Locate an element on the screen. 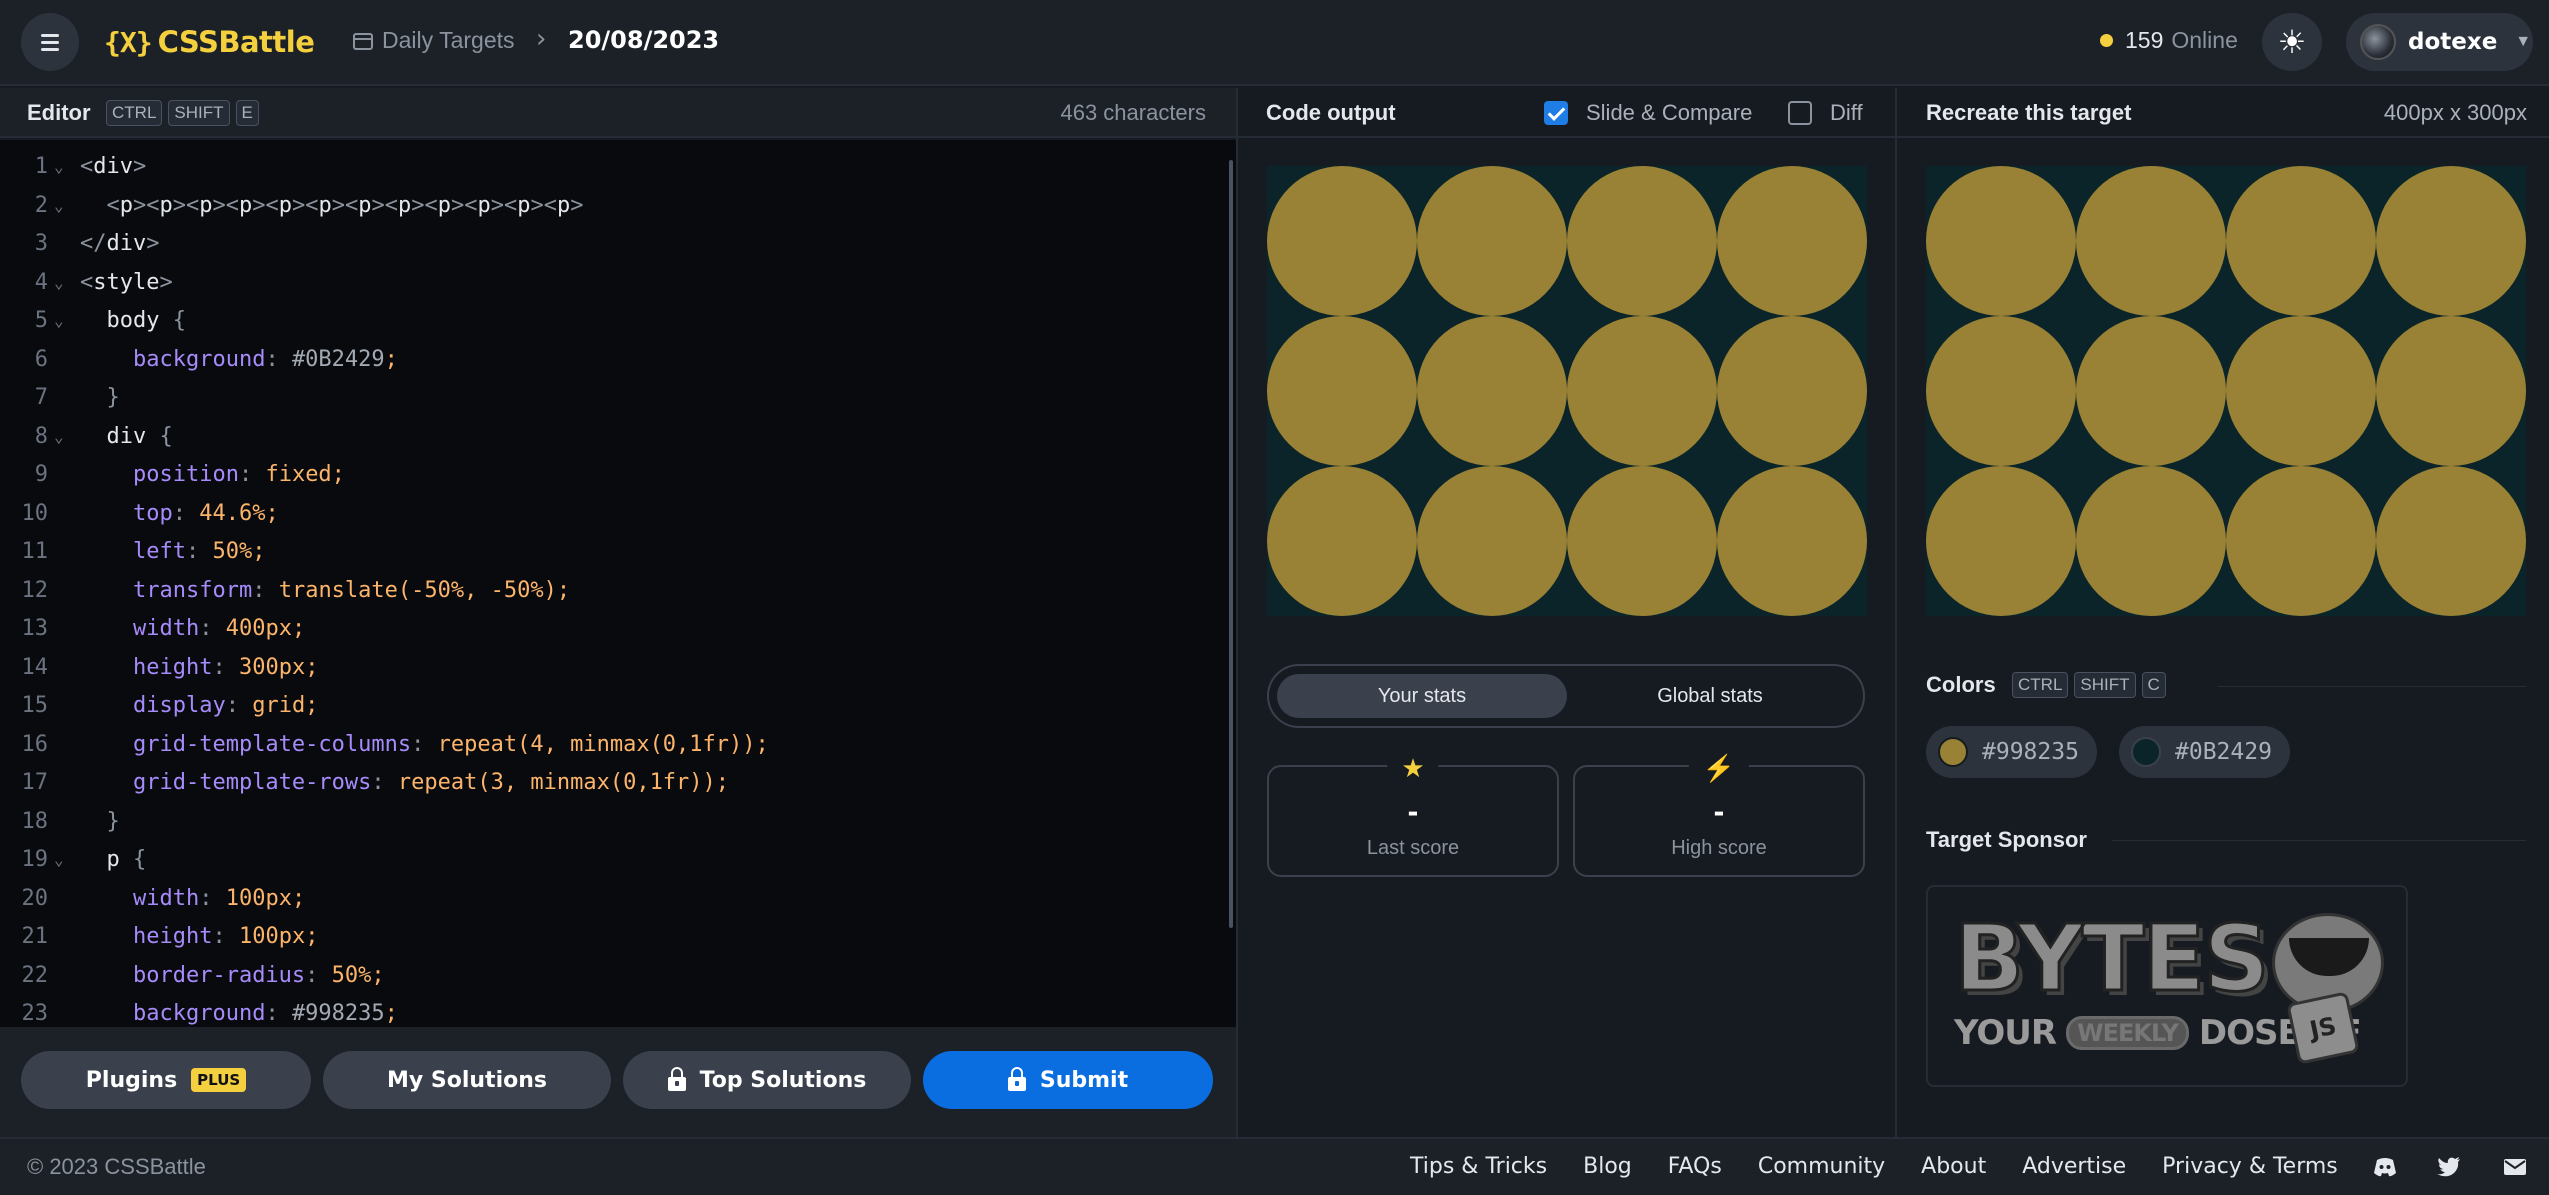 This screenshot has width=2549, height=1195. tab-your-stats: Your stats is located at coordinates (1422, 696).